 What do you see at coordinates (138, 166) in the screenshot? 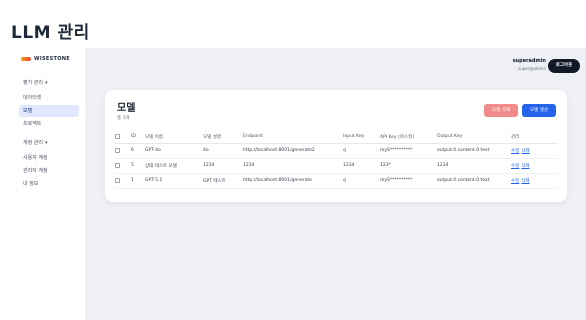
I see `cell-id: 5` at bounding box center [138, 166].